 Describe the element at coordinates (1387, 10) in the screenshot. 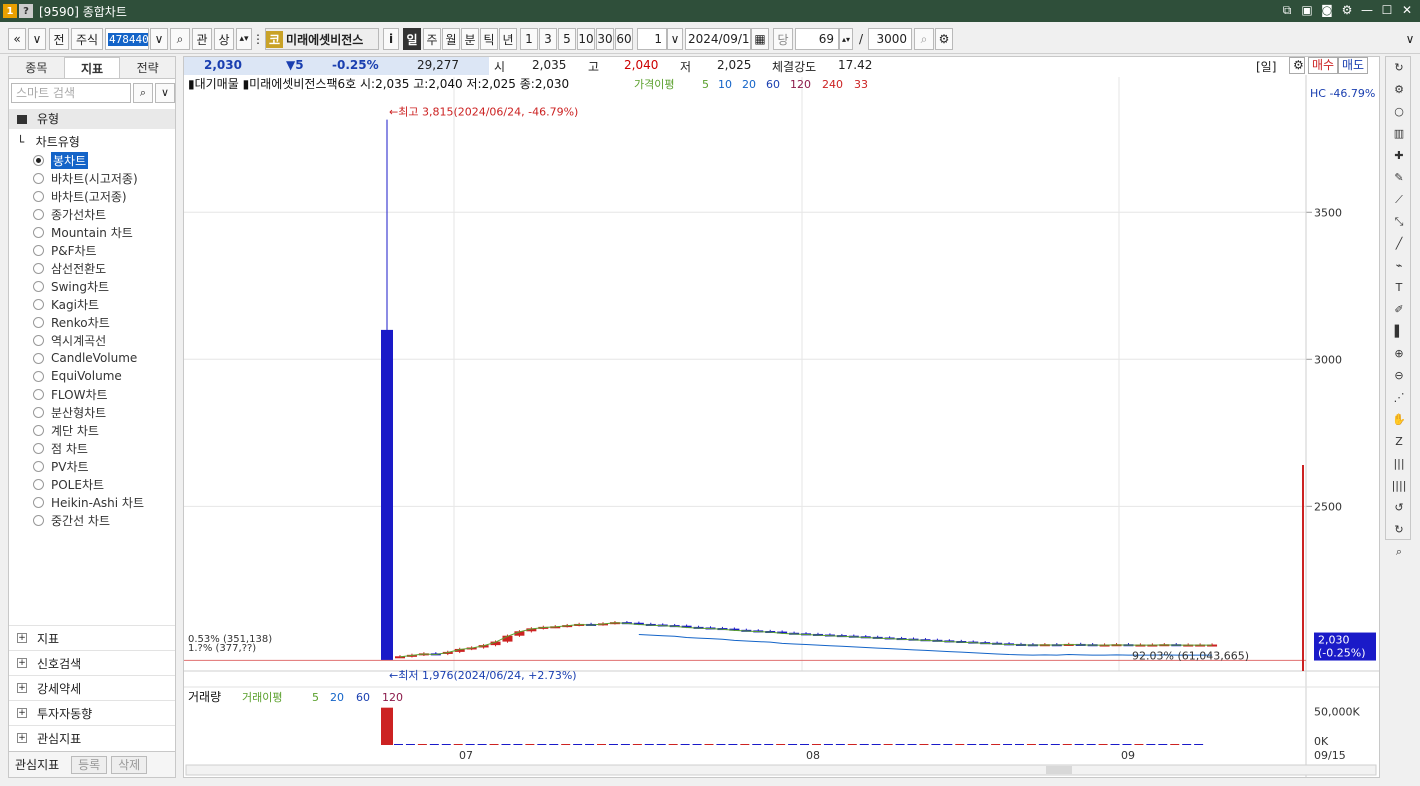

I see `maximize-icon: ☐` at that location.